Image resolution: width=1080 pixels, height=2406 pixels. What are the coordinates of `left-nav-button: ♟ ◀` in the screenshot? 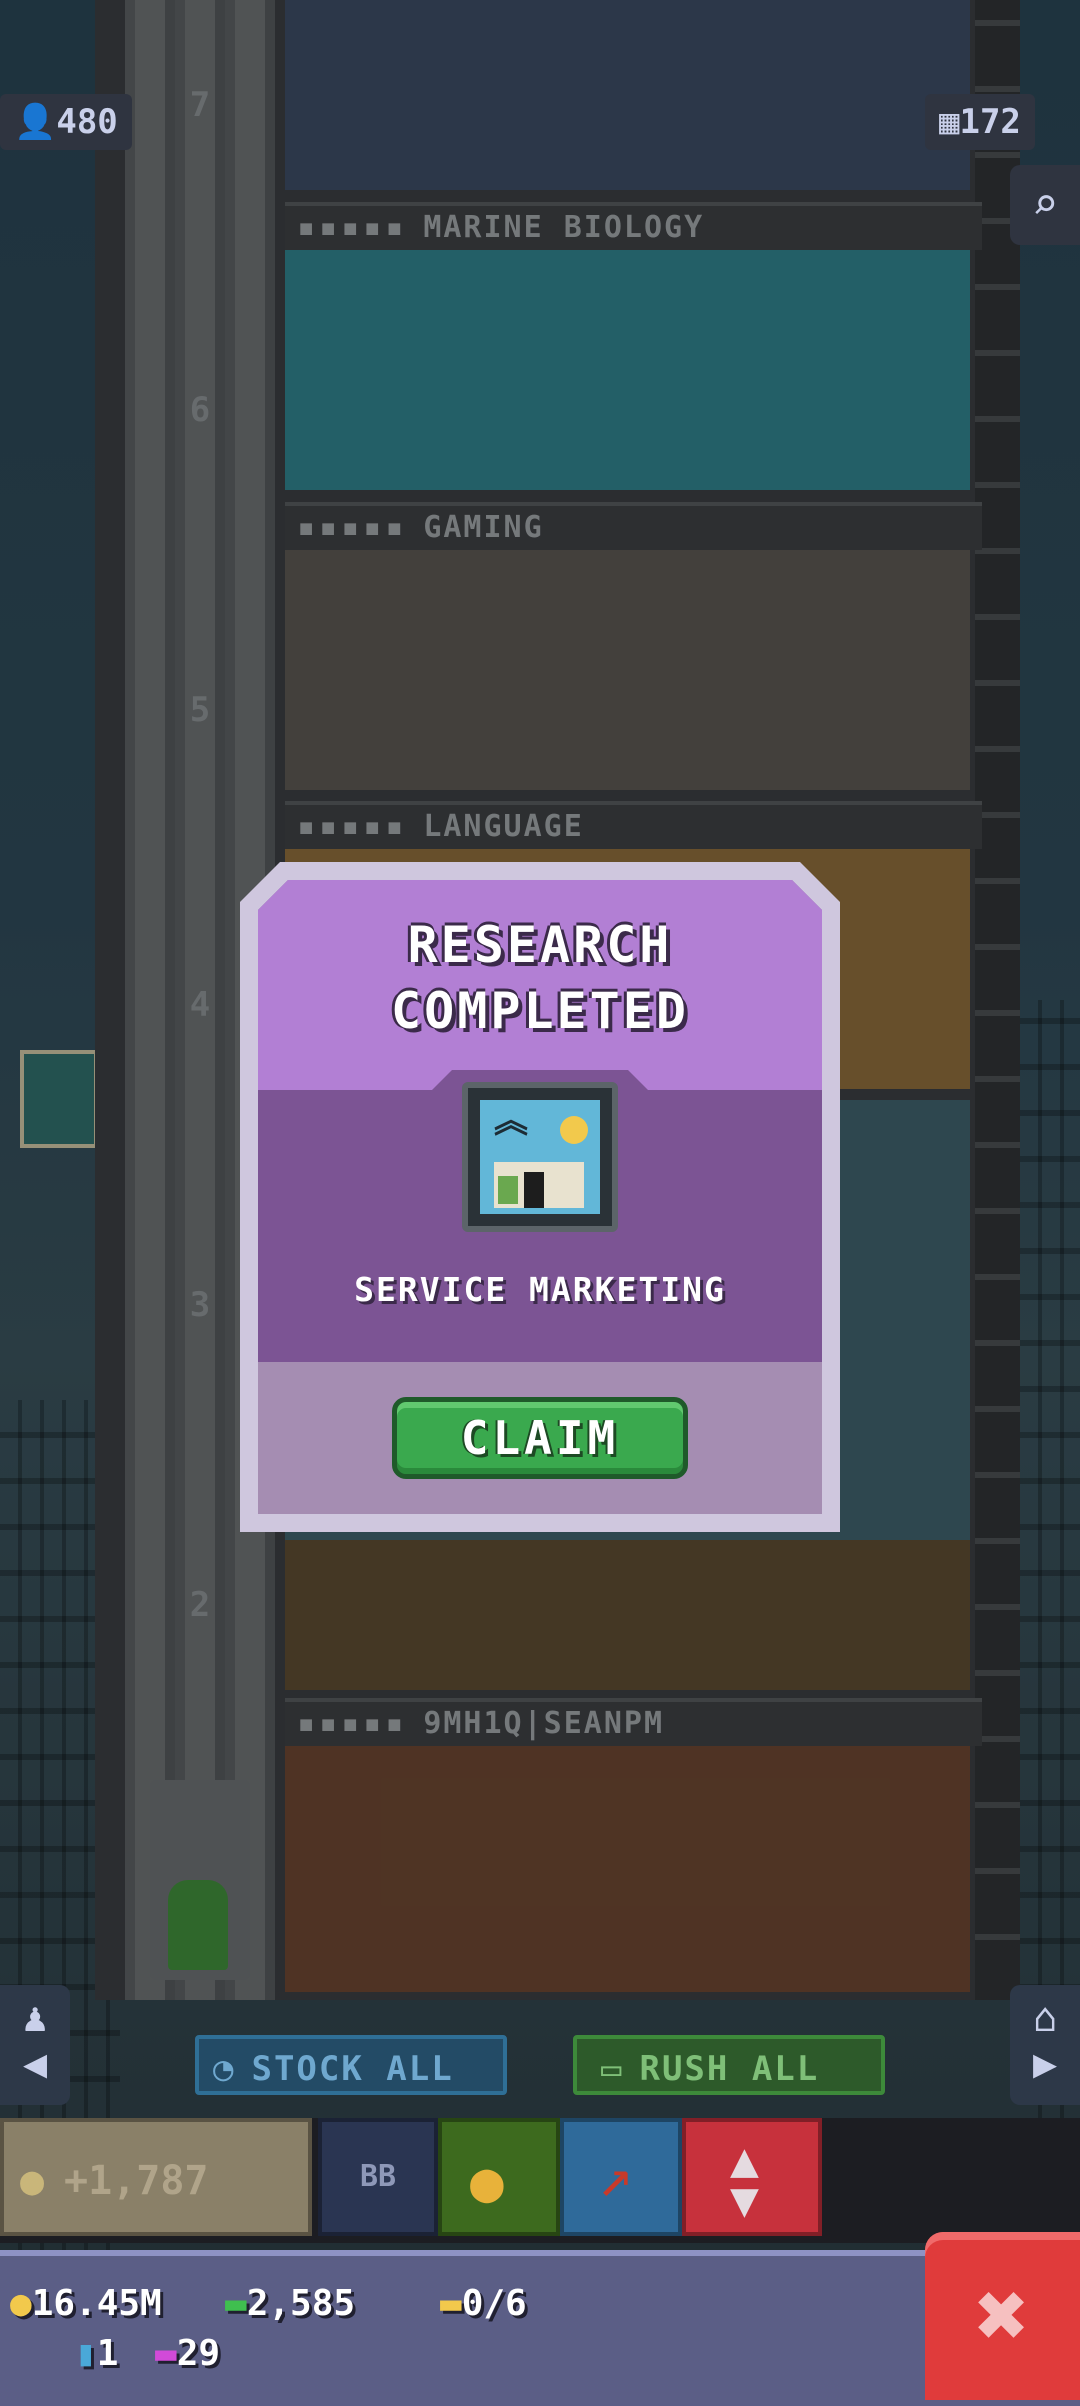 It's located at (35, 2045).